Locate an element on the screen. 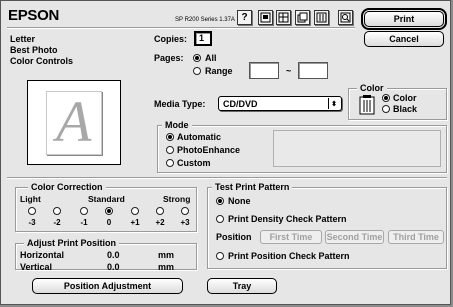  color-management-icon is located at coordinates (321, 17).